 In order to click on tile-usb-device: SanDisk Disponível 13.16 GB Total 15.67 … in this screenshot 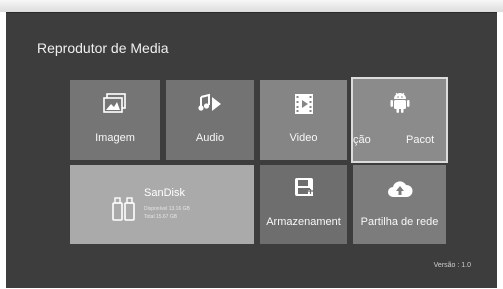, I will do `click(162, 204)`.